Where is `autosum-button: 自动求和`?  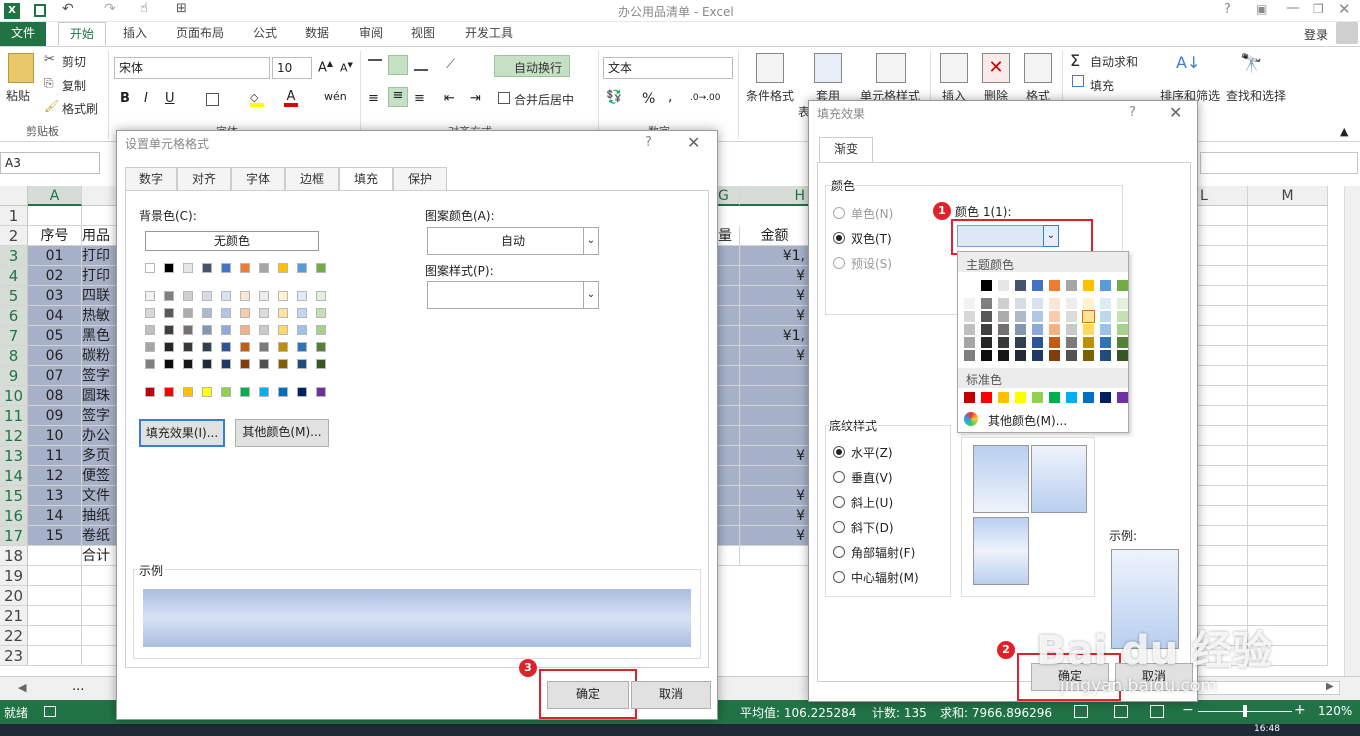 autosum-button: 自动求和 is located at coordinates (1114, 61).